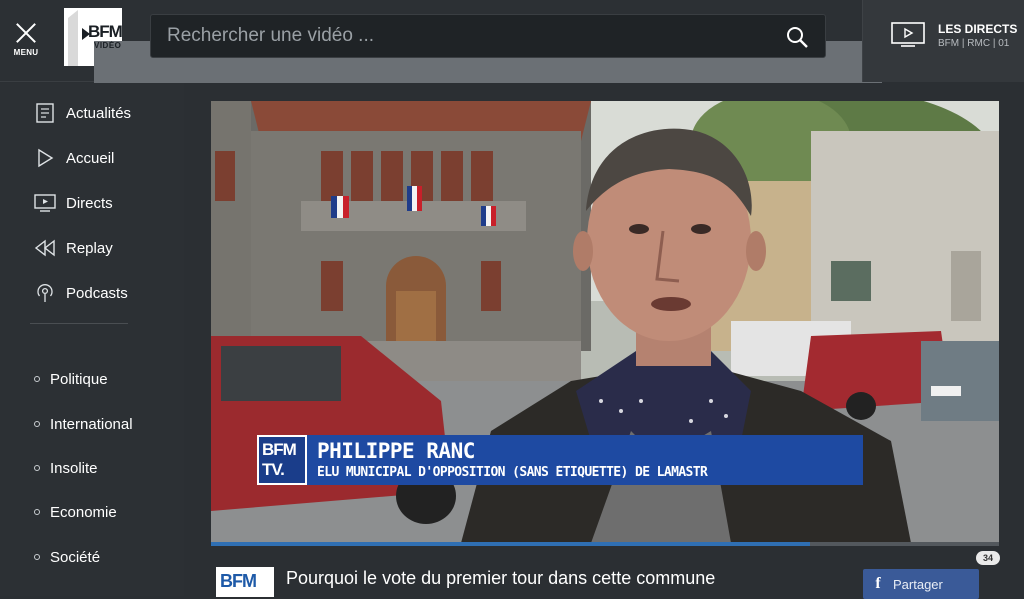 This screenshot has width=1024, height=599. What do you see at coordinates (74, 468) in the screenshot?
I see `category-label: Insolite` at bounding box center [74, 468].